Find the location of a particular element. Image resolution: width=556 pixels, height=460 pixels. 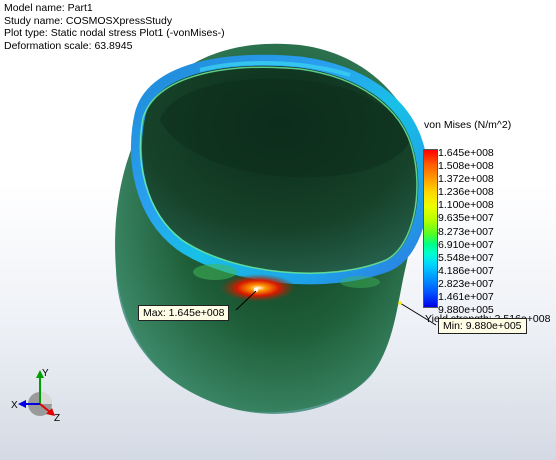

legend-value: 5.548e+007 is located at coordinates (466, 257).